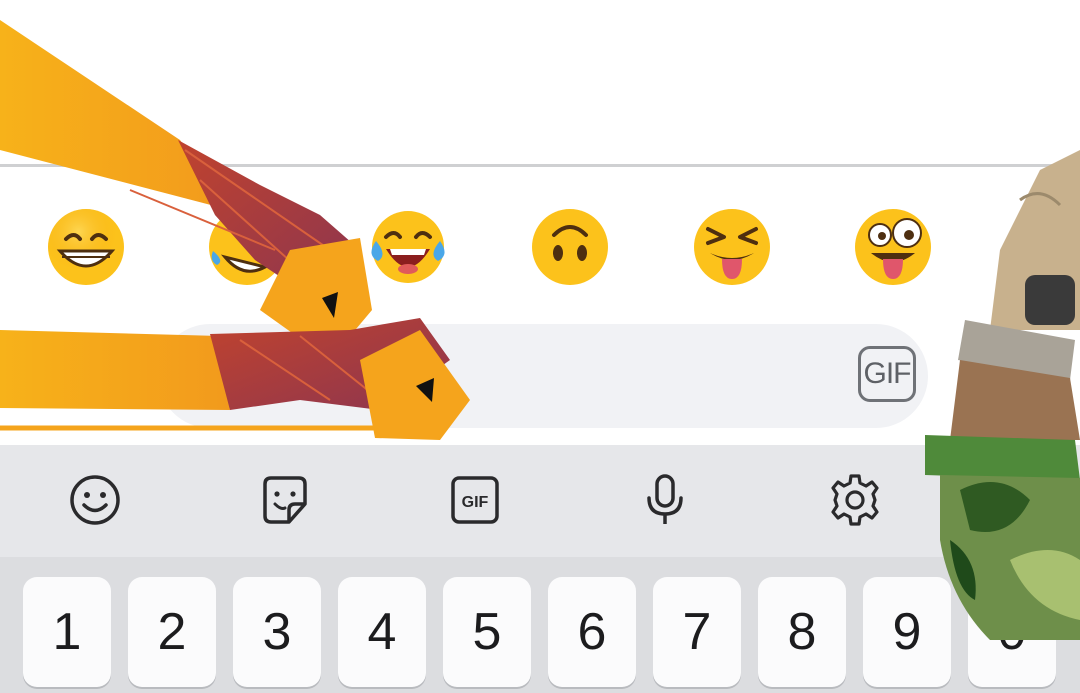 This screenshot has height=693, width=1080. I want to click on emoji-upside-down-face, so click(570, 247).